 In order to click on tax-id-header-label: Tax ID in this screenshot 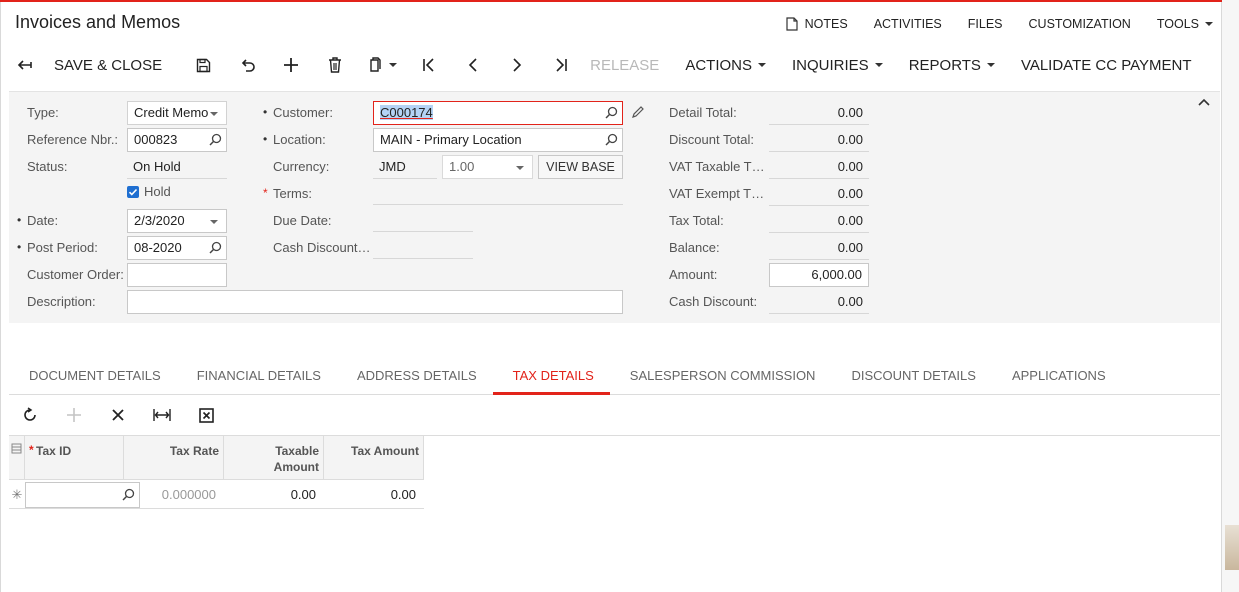, I will do `click(54, 451)`.